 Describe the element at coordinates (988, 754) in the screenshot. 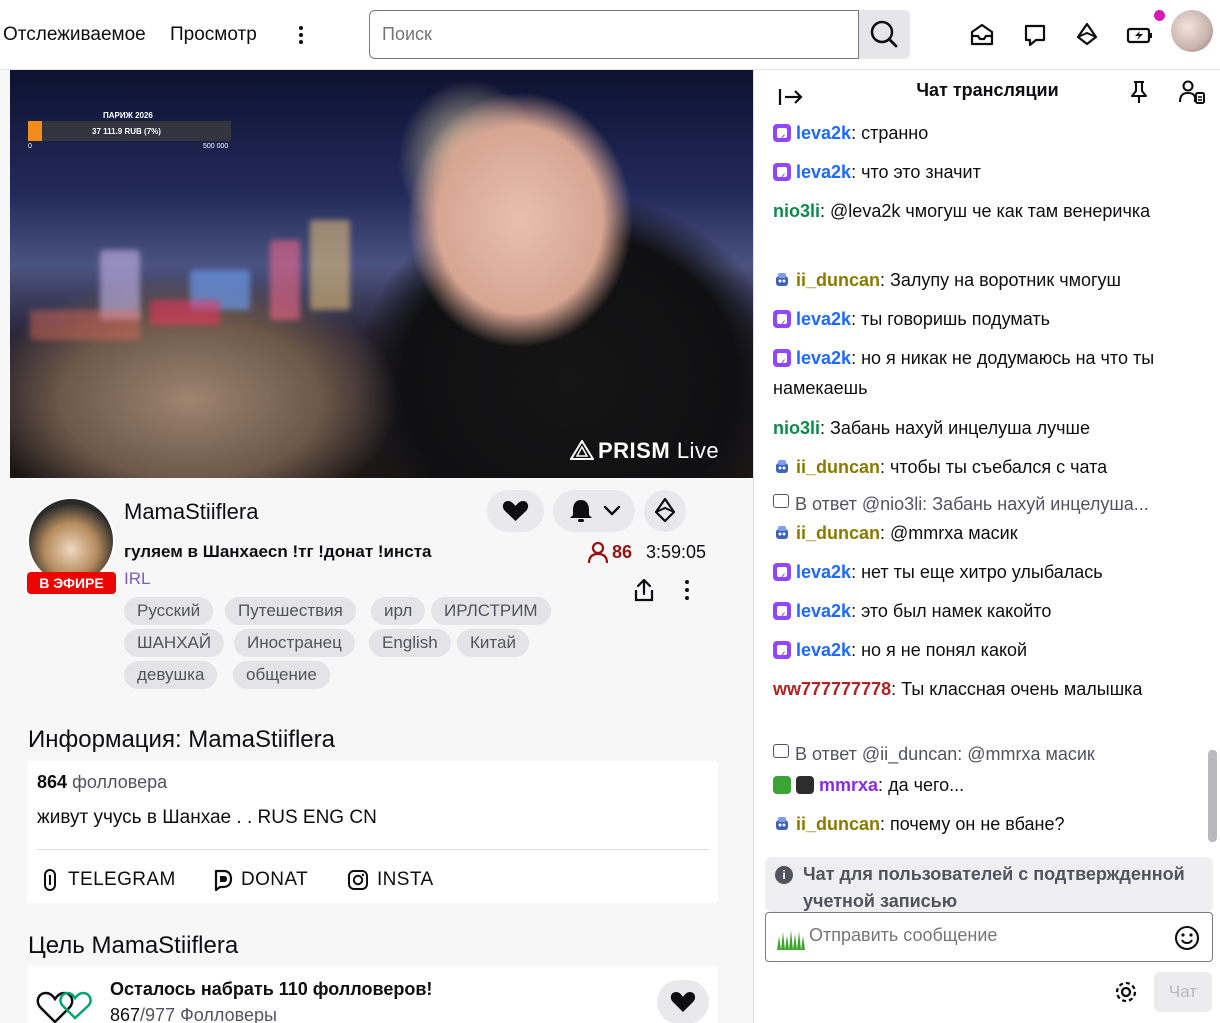

I see `chat-reply-reference: В ответ @ii_duncan: @mmrxa масик` at that location.